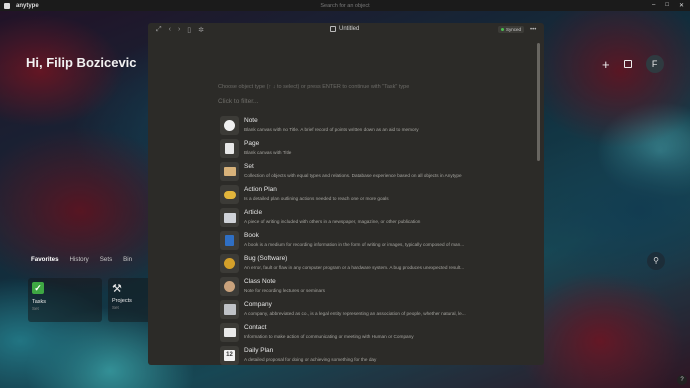 The width and height of the screenshot is (690, 388). Describe the element at coordinates (255, 327) in the screenshot. I see `type-name: Contact` at that location.